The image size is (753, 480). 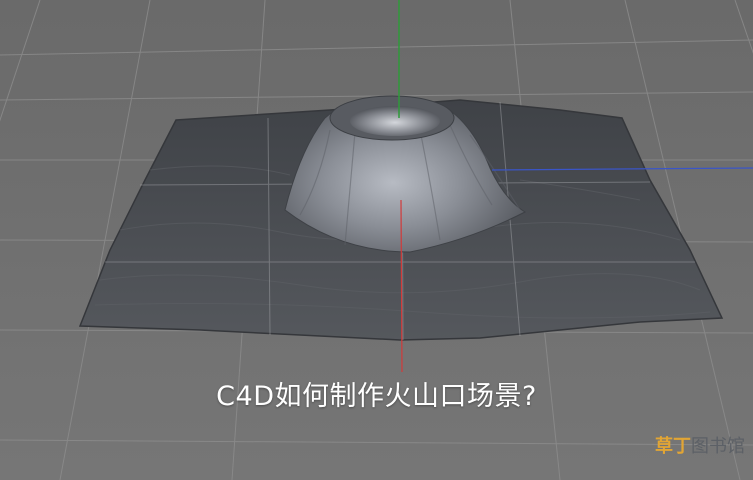 I want to click on watermark-part-2: 图书馆, so click(x=718, y=446).